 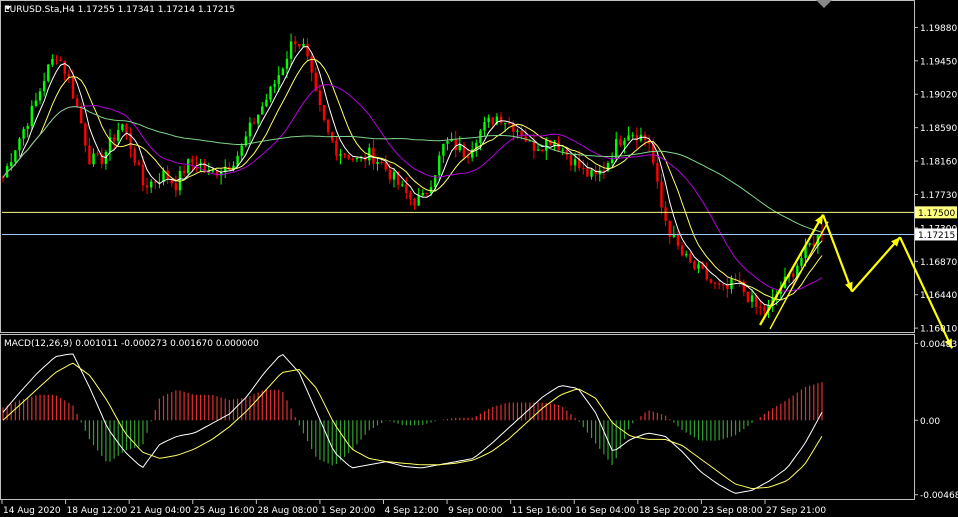 I want to click on time-tick-label: 1 Sep 20:00, so click(x=348, y=511).